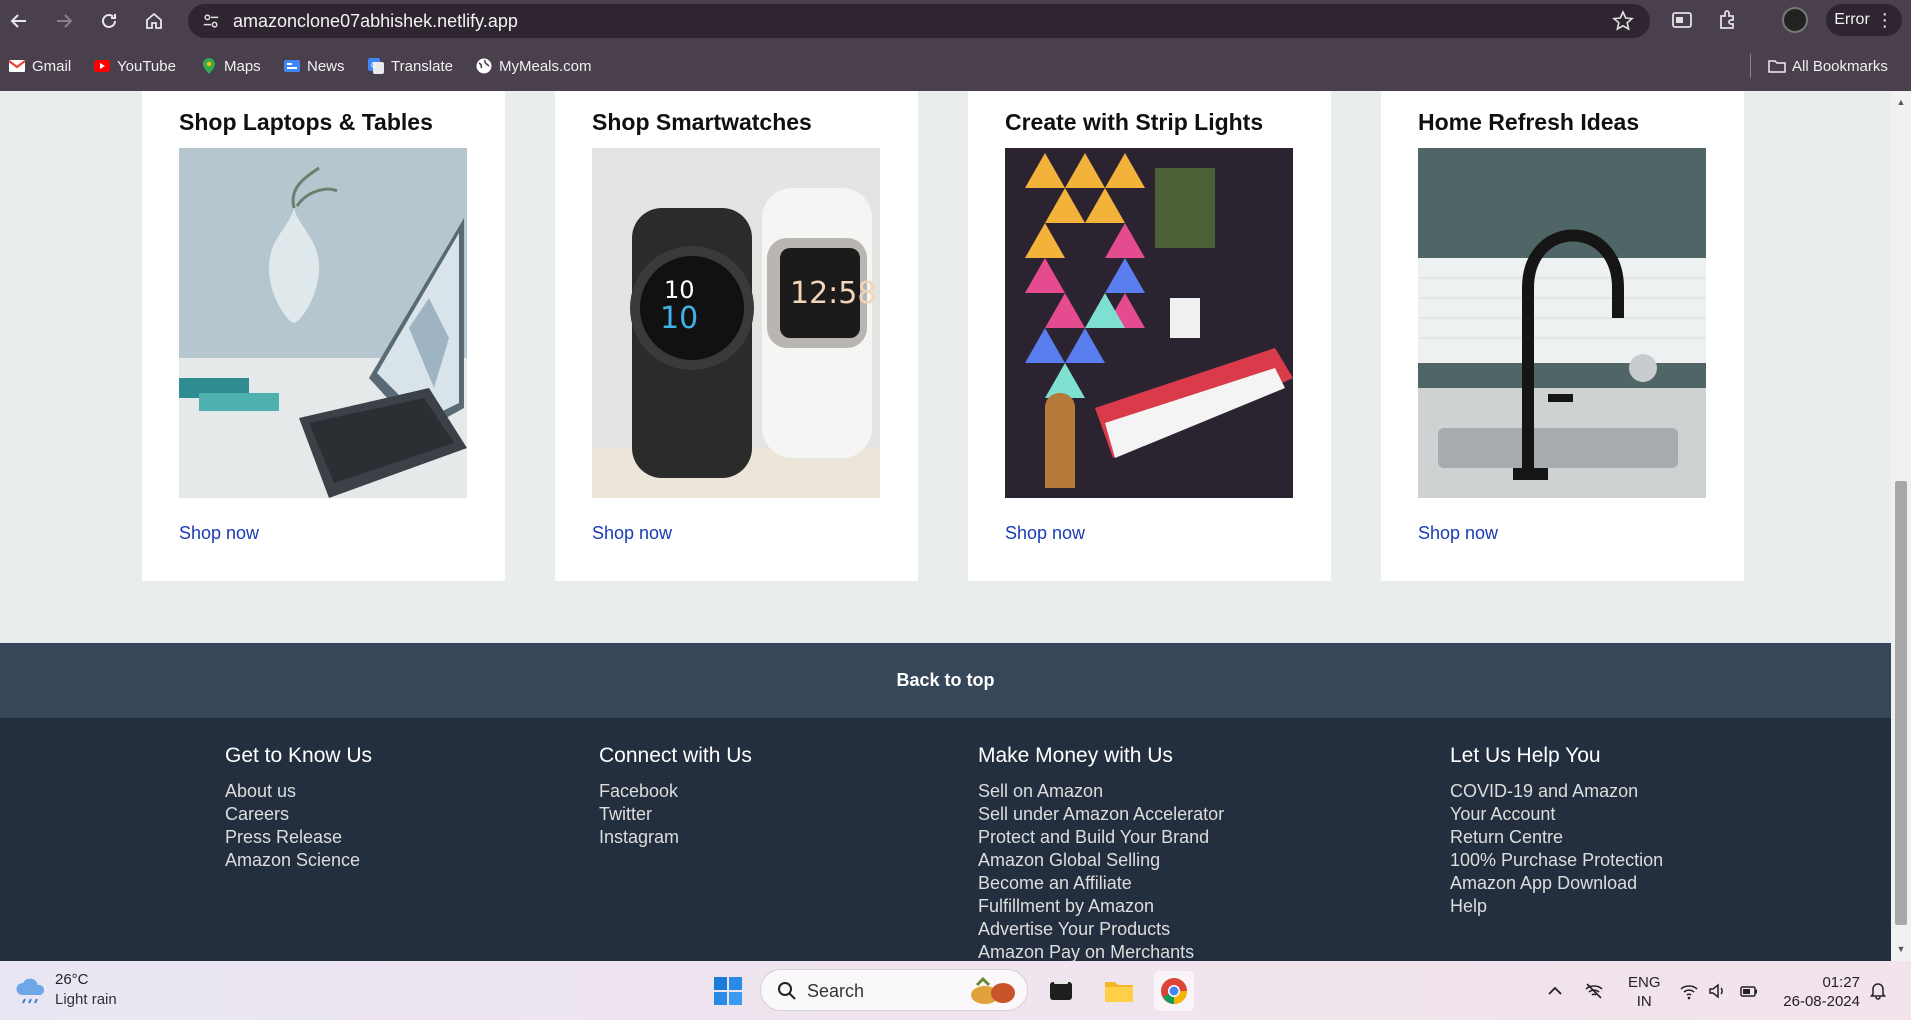 This screenshot has width=1911, height=1020. I want to click on page-scrollbar: ▲ ▼, so click(1901, 526).